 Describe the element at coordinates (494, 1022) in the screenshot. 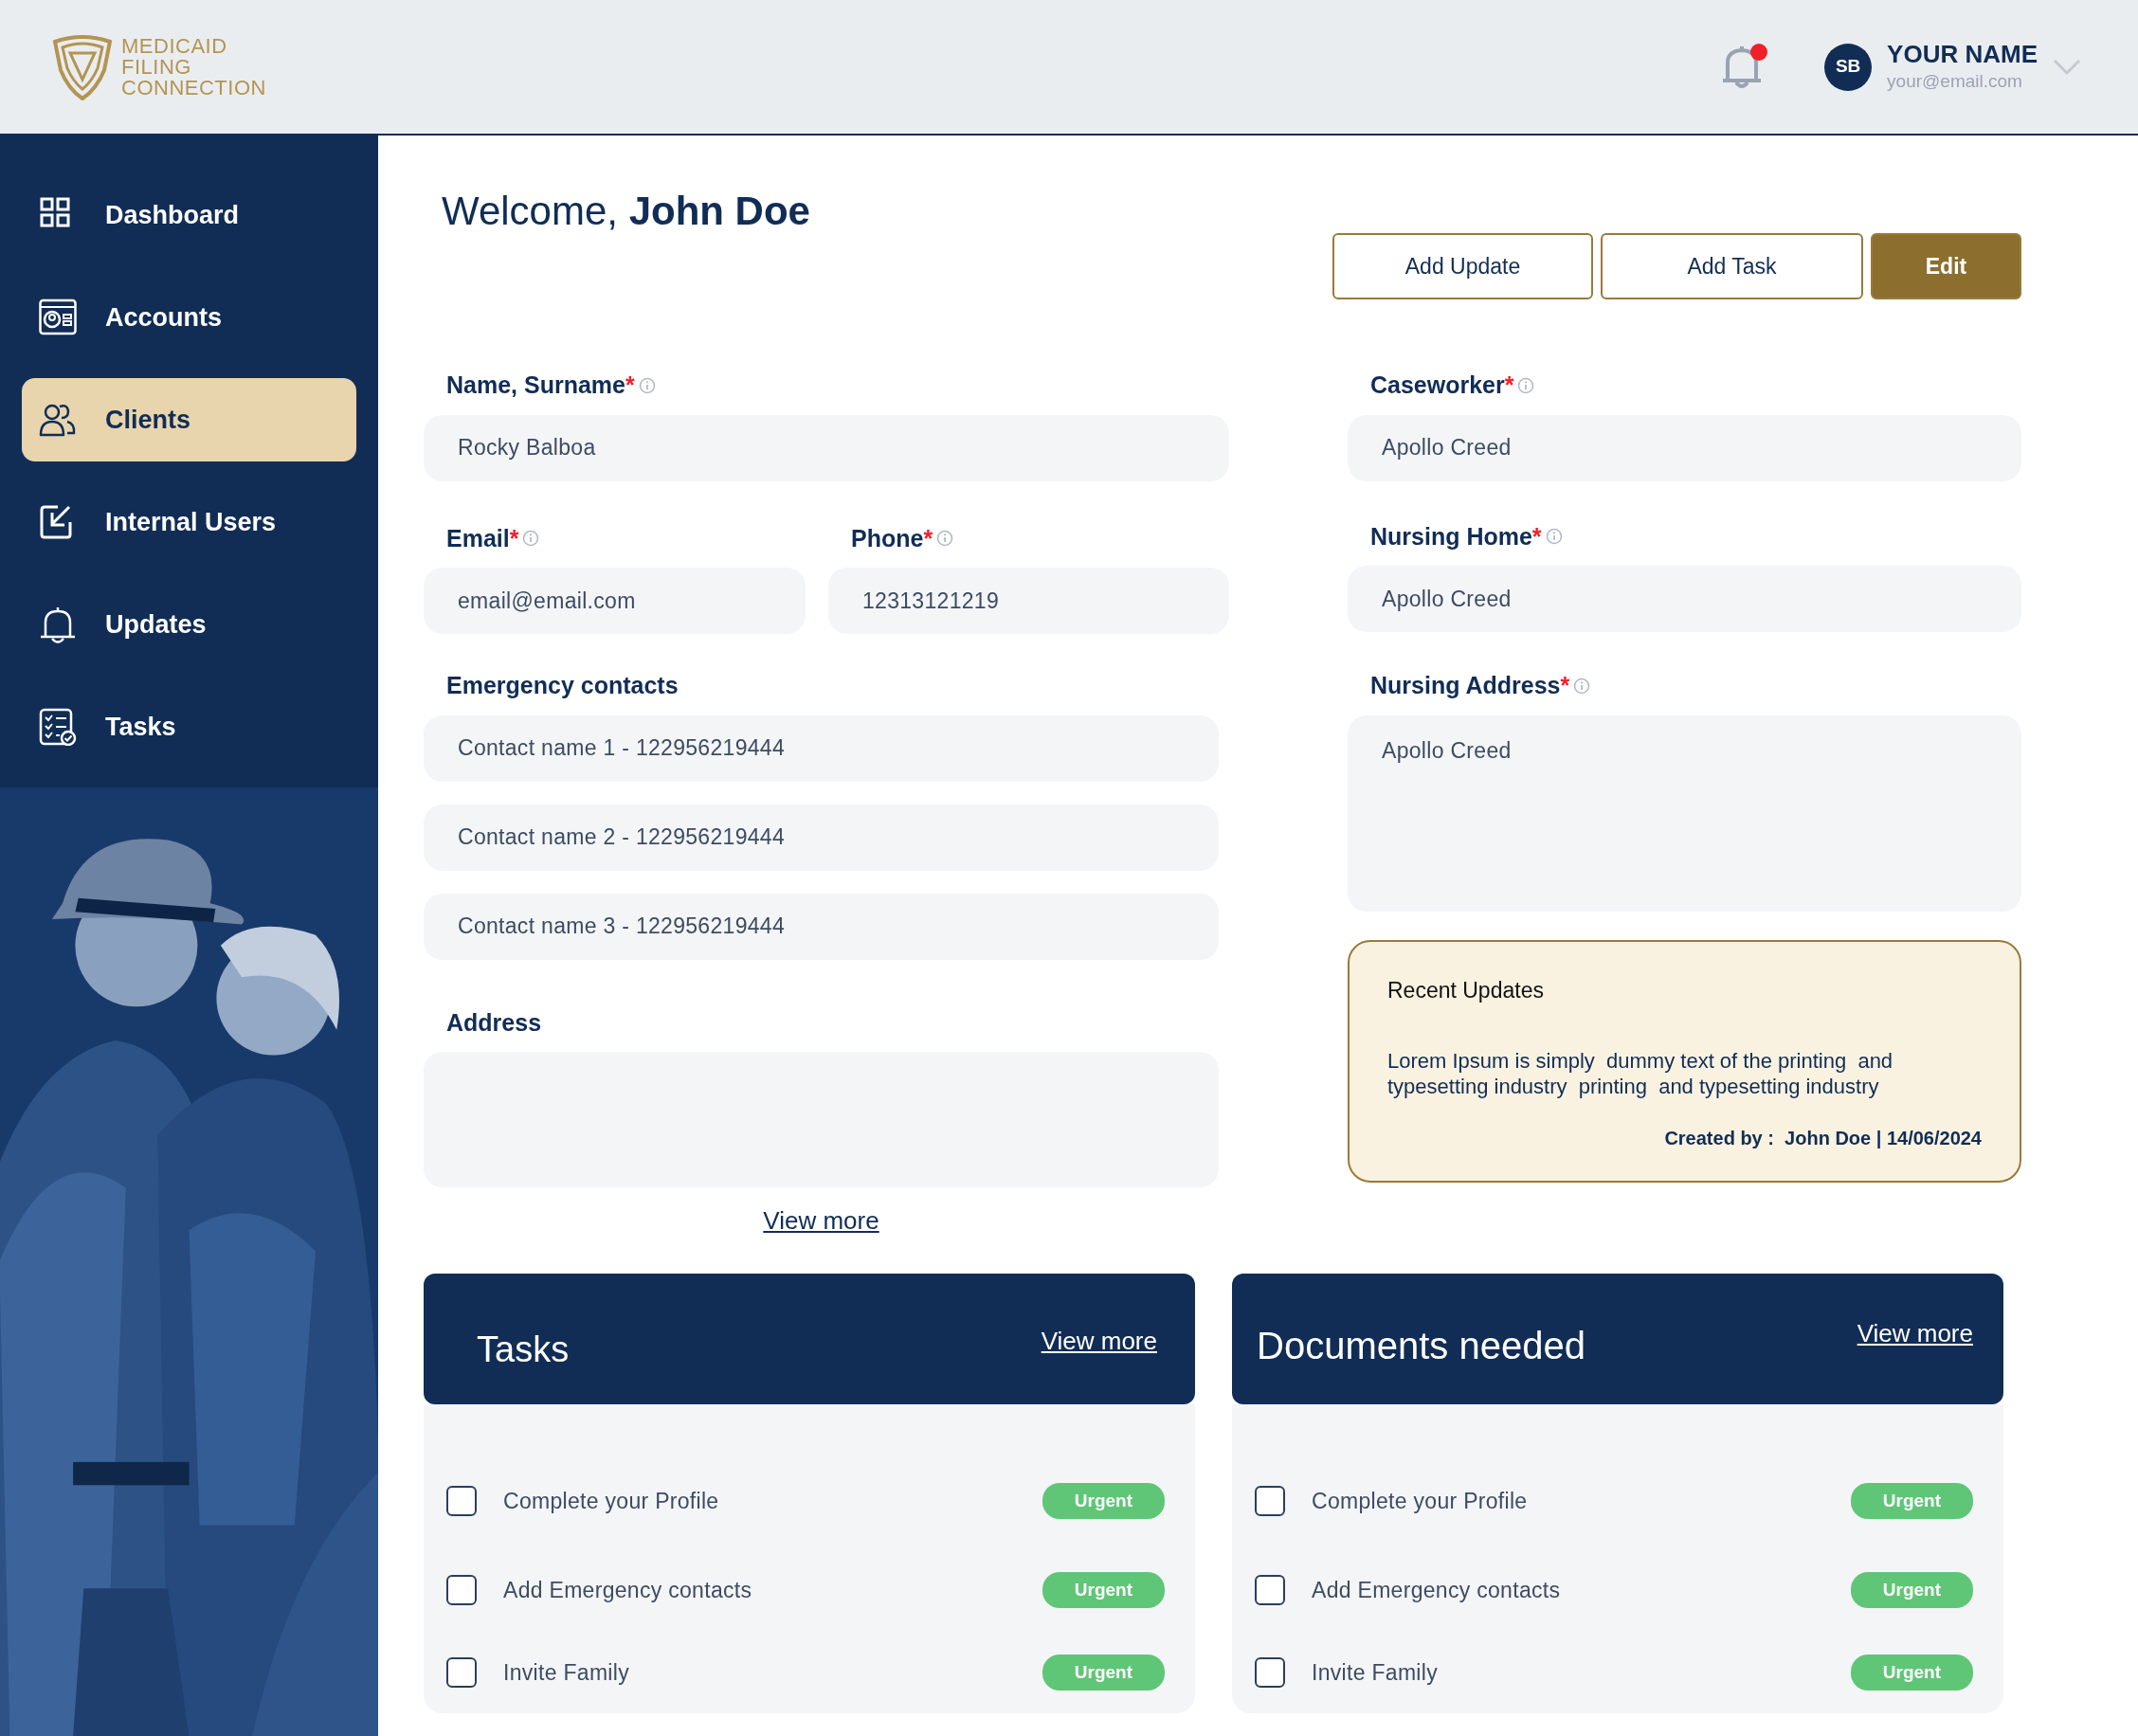

I see `field-label: Address` at that location.